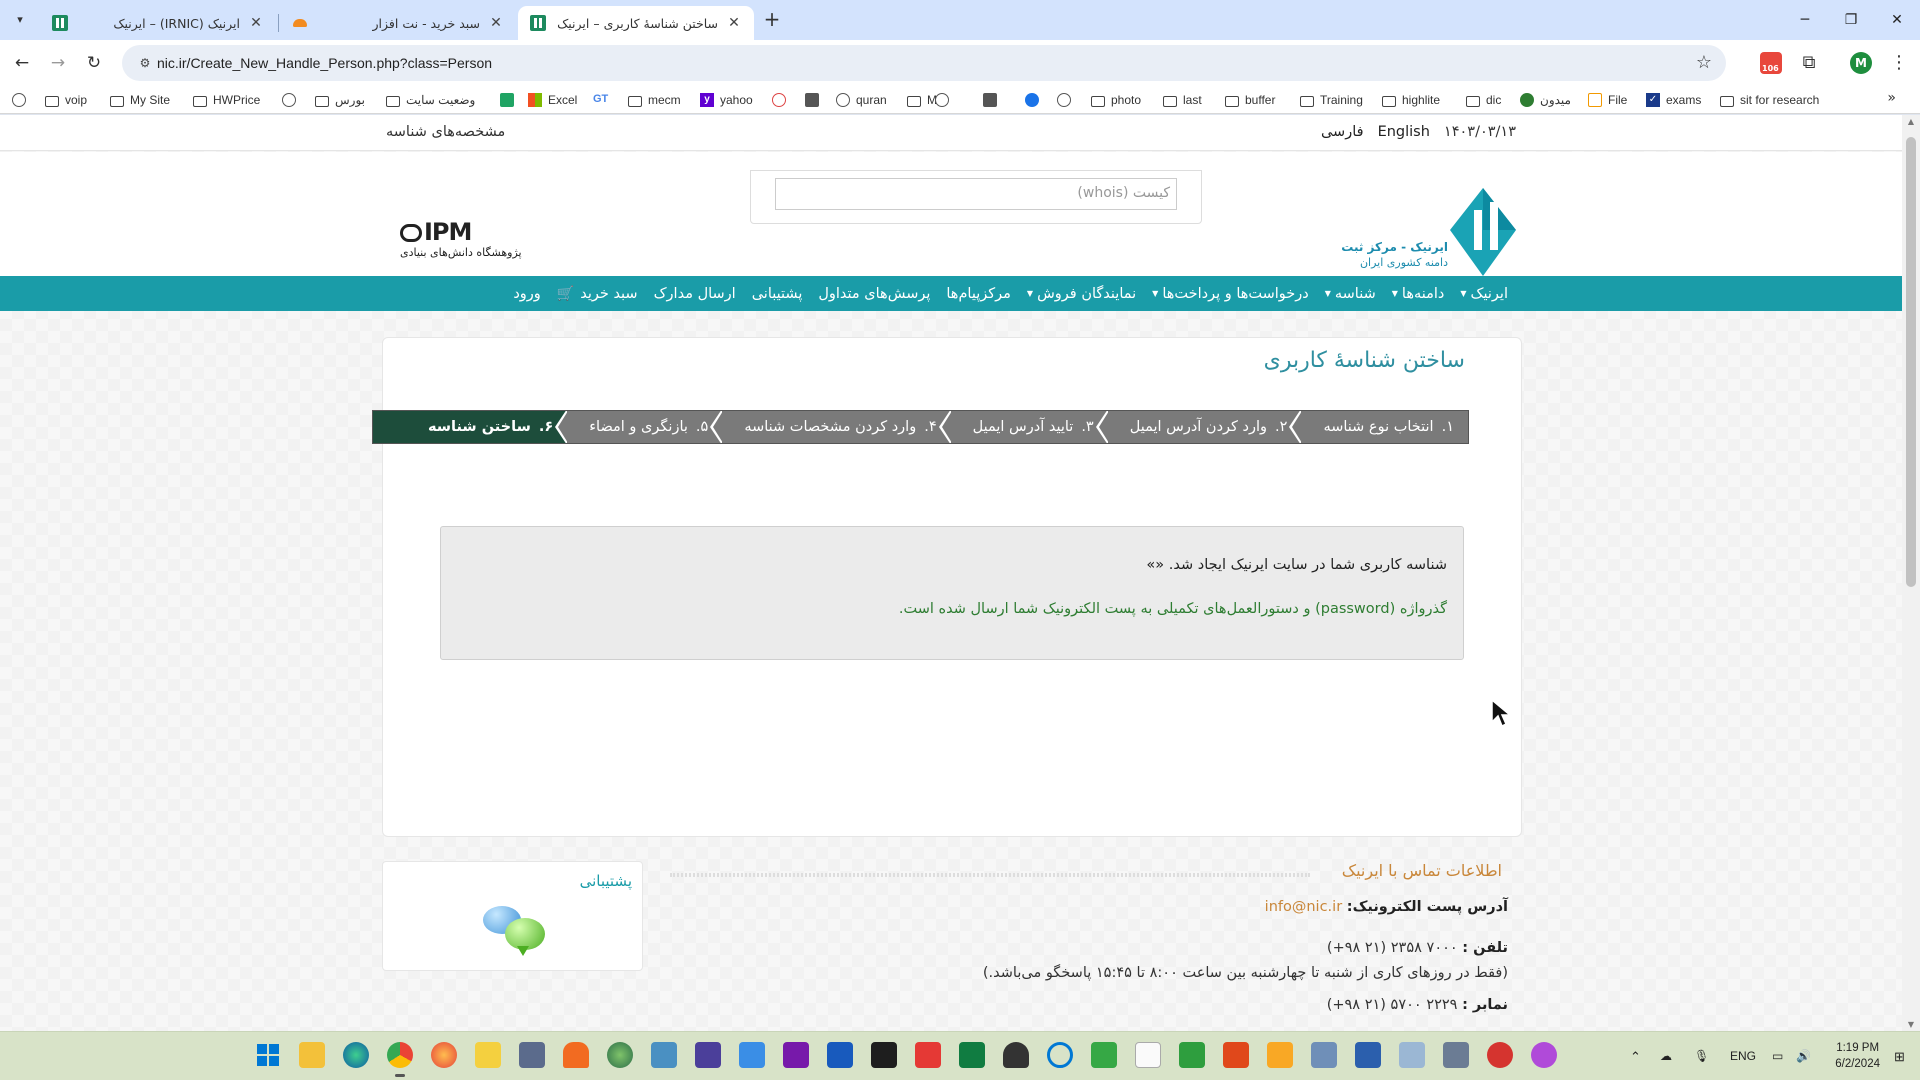 The image size is (1920, 1080). I want to click on minimize-button: ─, so click(1805, 20).